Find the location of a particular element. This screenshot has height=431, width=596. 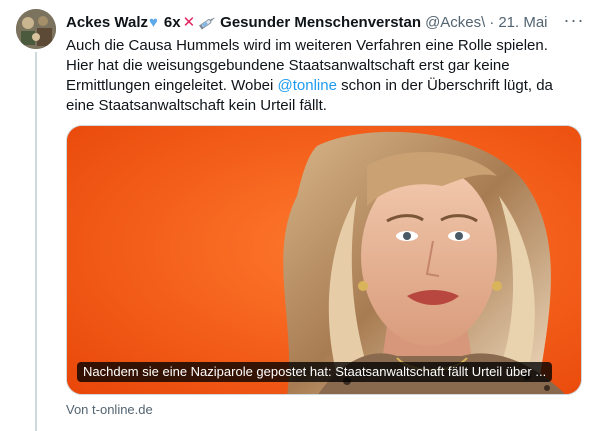

author-name-end: Gesunder Menschenverstan is located at coordinates (320, 23).